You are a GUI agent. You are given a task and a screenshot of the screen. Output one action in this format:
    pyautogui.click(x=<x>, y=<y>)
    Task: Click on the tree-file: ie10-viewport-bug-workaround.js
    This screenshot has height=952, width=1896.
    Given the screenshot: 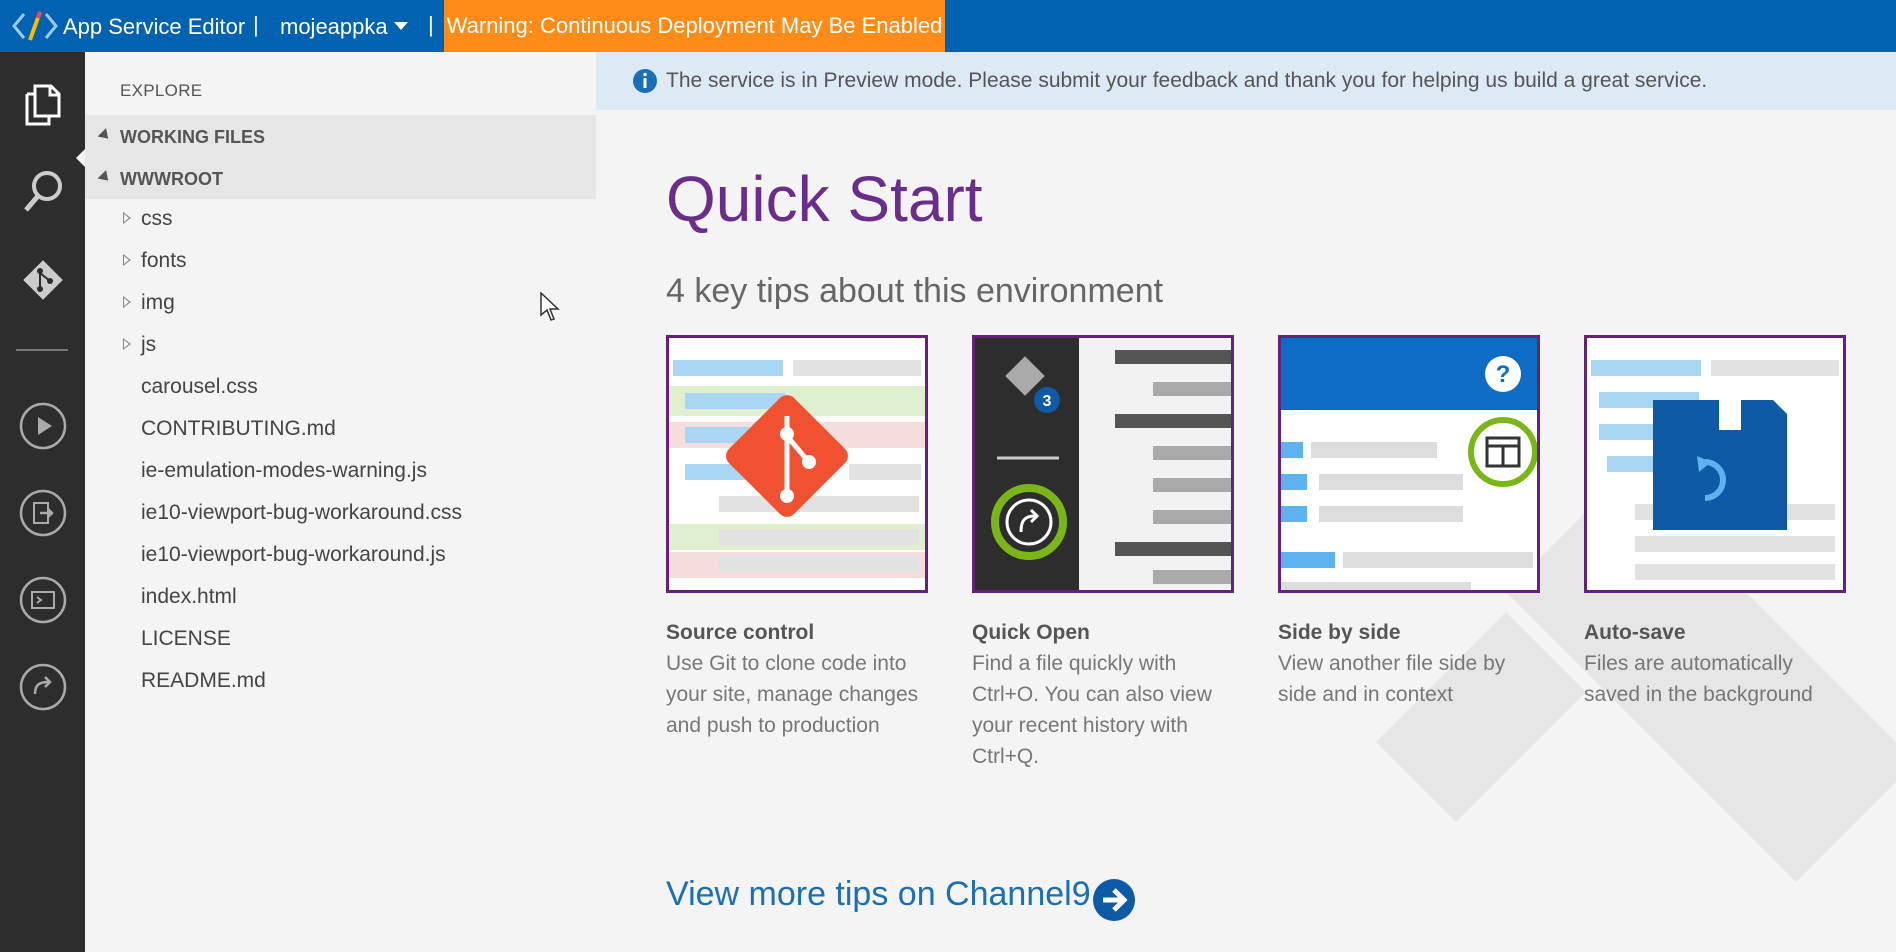 What is the action you would take?
    pyautogui.click(x=340, y=556)
    